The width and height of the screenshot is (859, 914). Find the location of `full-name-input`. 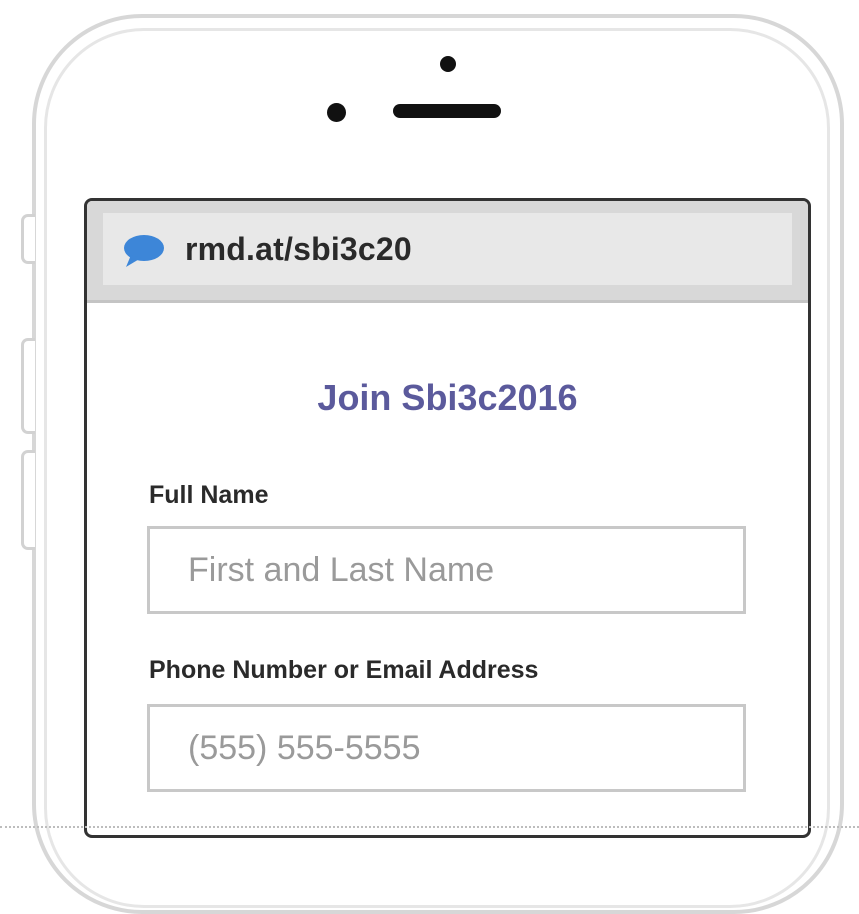

full-name-input is located at coordinates (446, 570).